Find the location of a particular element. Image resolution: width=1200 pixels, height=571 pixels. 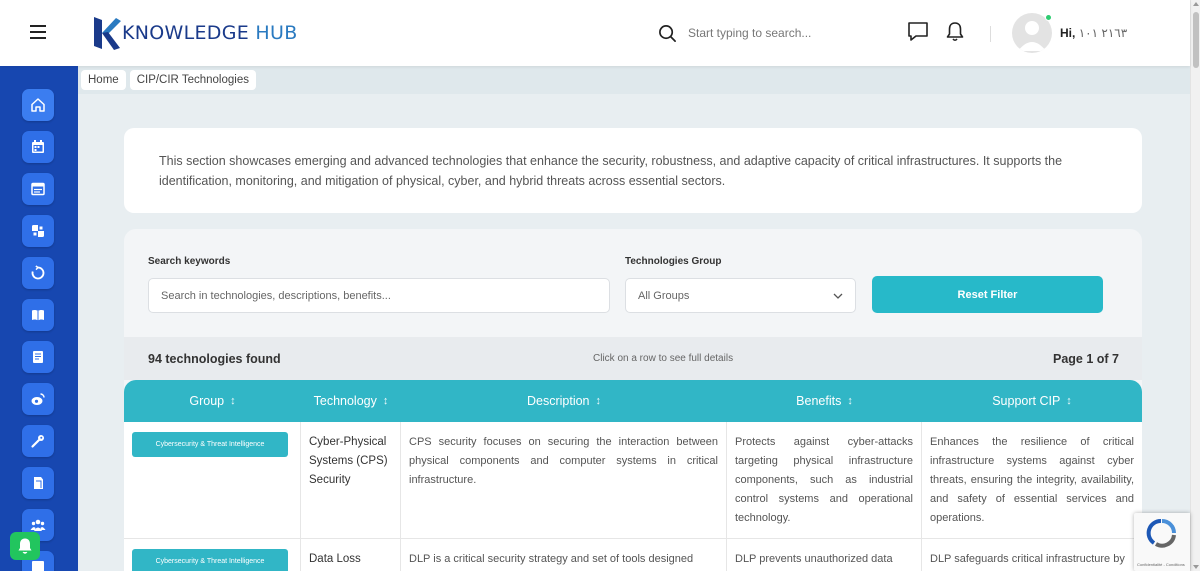

sidebar-item-calendar is located at coordinates (38, 147).